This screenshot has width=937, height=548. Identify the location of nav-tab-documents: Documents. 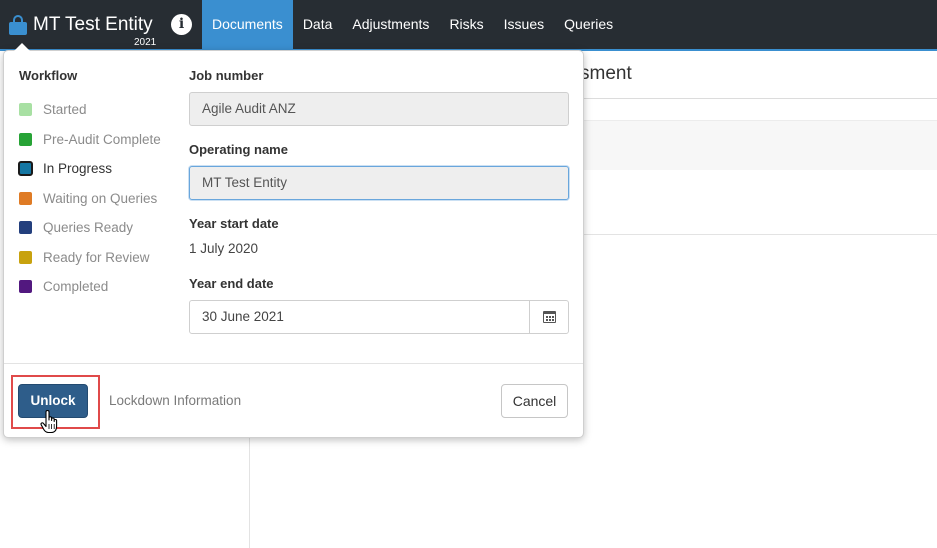
(247, 24).